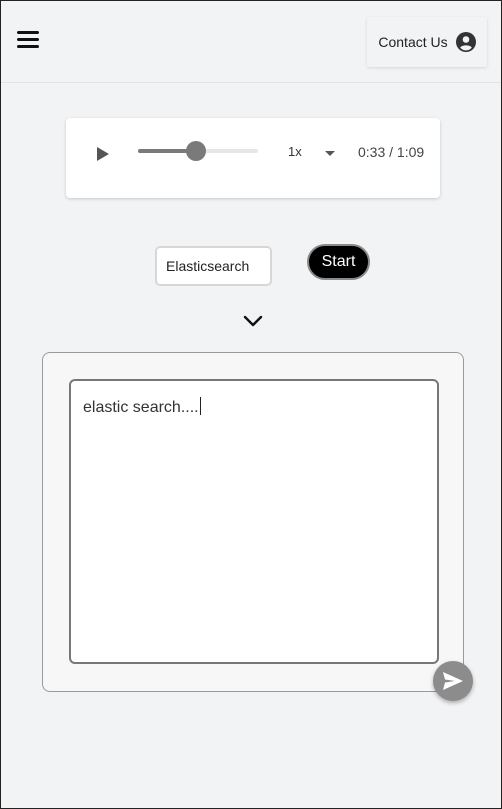  I want to click on send-icon, so click(453, 681).